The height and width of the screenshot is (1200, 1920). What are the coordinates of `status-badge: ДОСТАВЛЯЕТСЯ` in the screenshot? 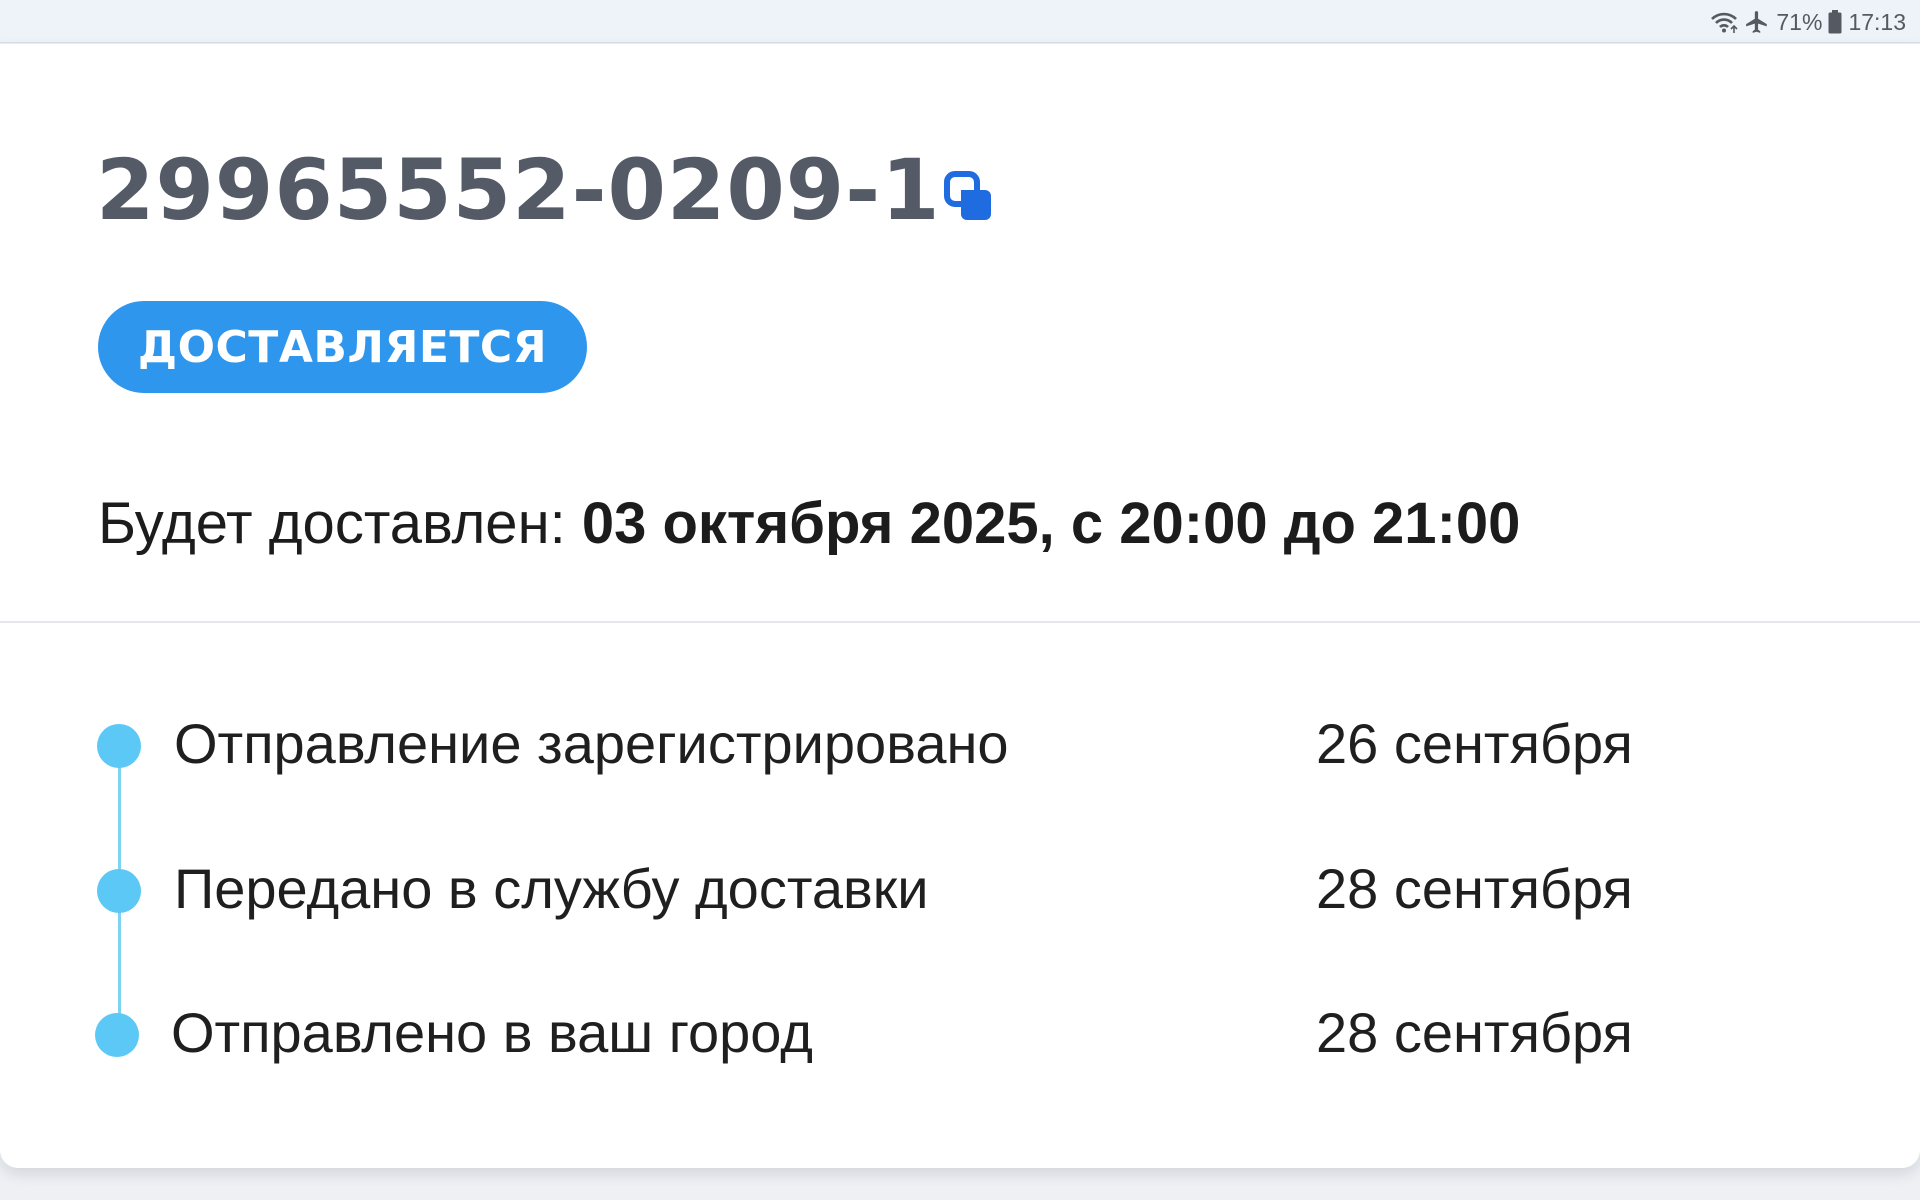 It's located at (342, 347).